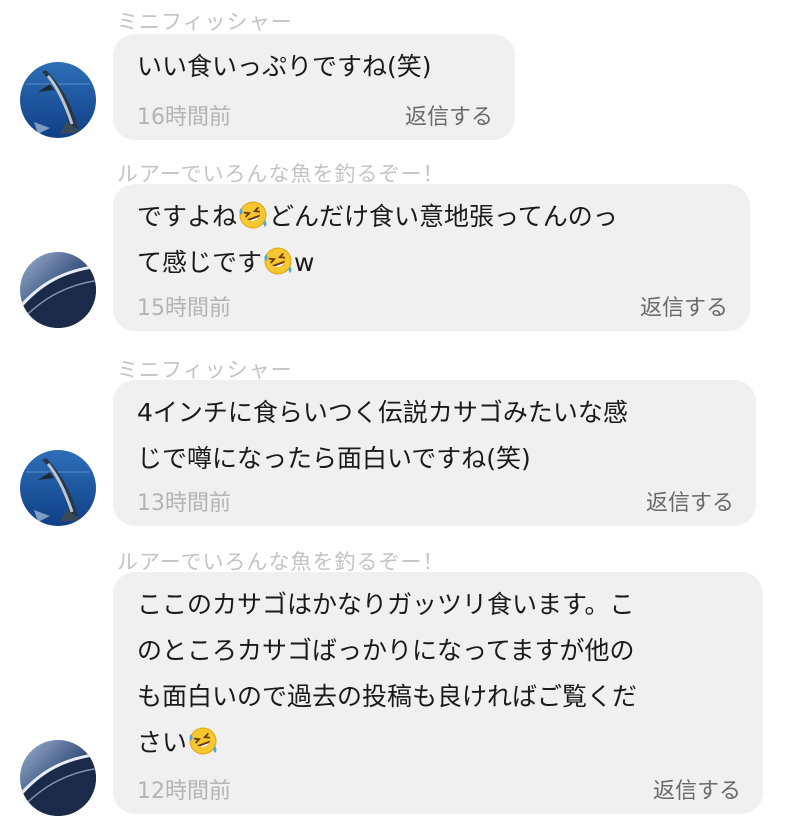 Image resolution: width=812 pixels, height=830 pixels. Describe the element at coordinates (184, 308) in the screenshot. I see `comment-timestamp: 15時間前` at that location.